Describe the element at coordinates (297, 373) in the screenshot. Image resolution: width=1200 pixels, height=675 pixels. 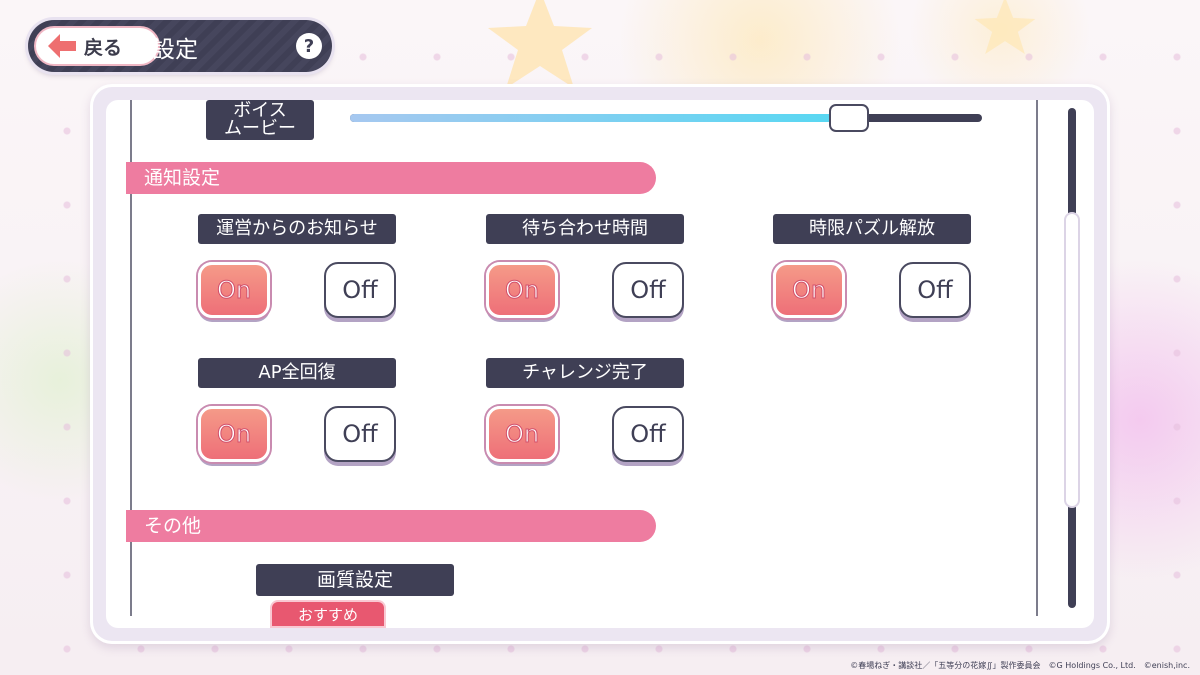
I see `toggle-label-ap-recovery: AP全回復` at that location.